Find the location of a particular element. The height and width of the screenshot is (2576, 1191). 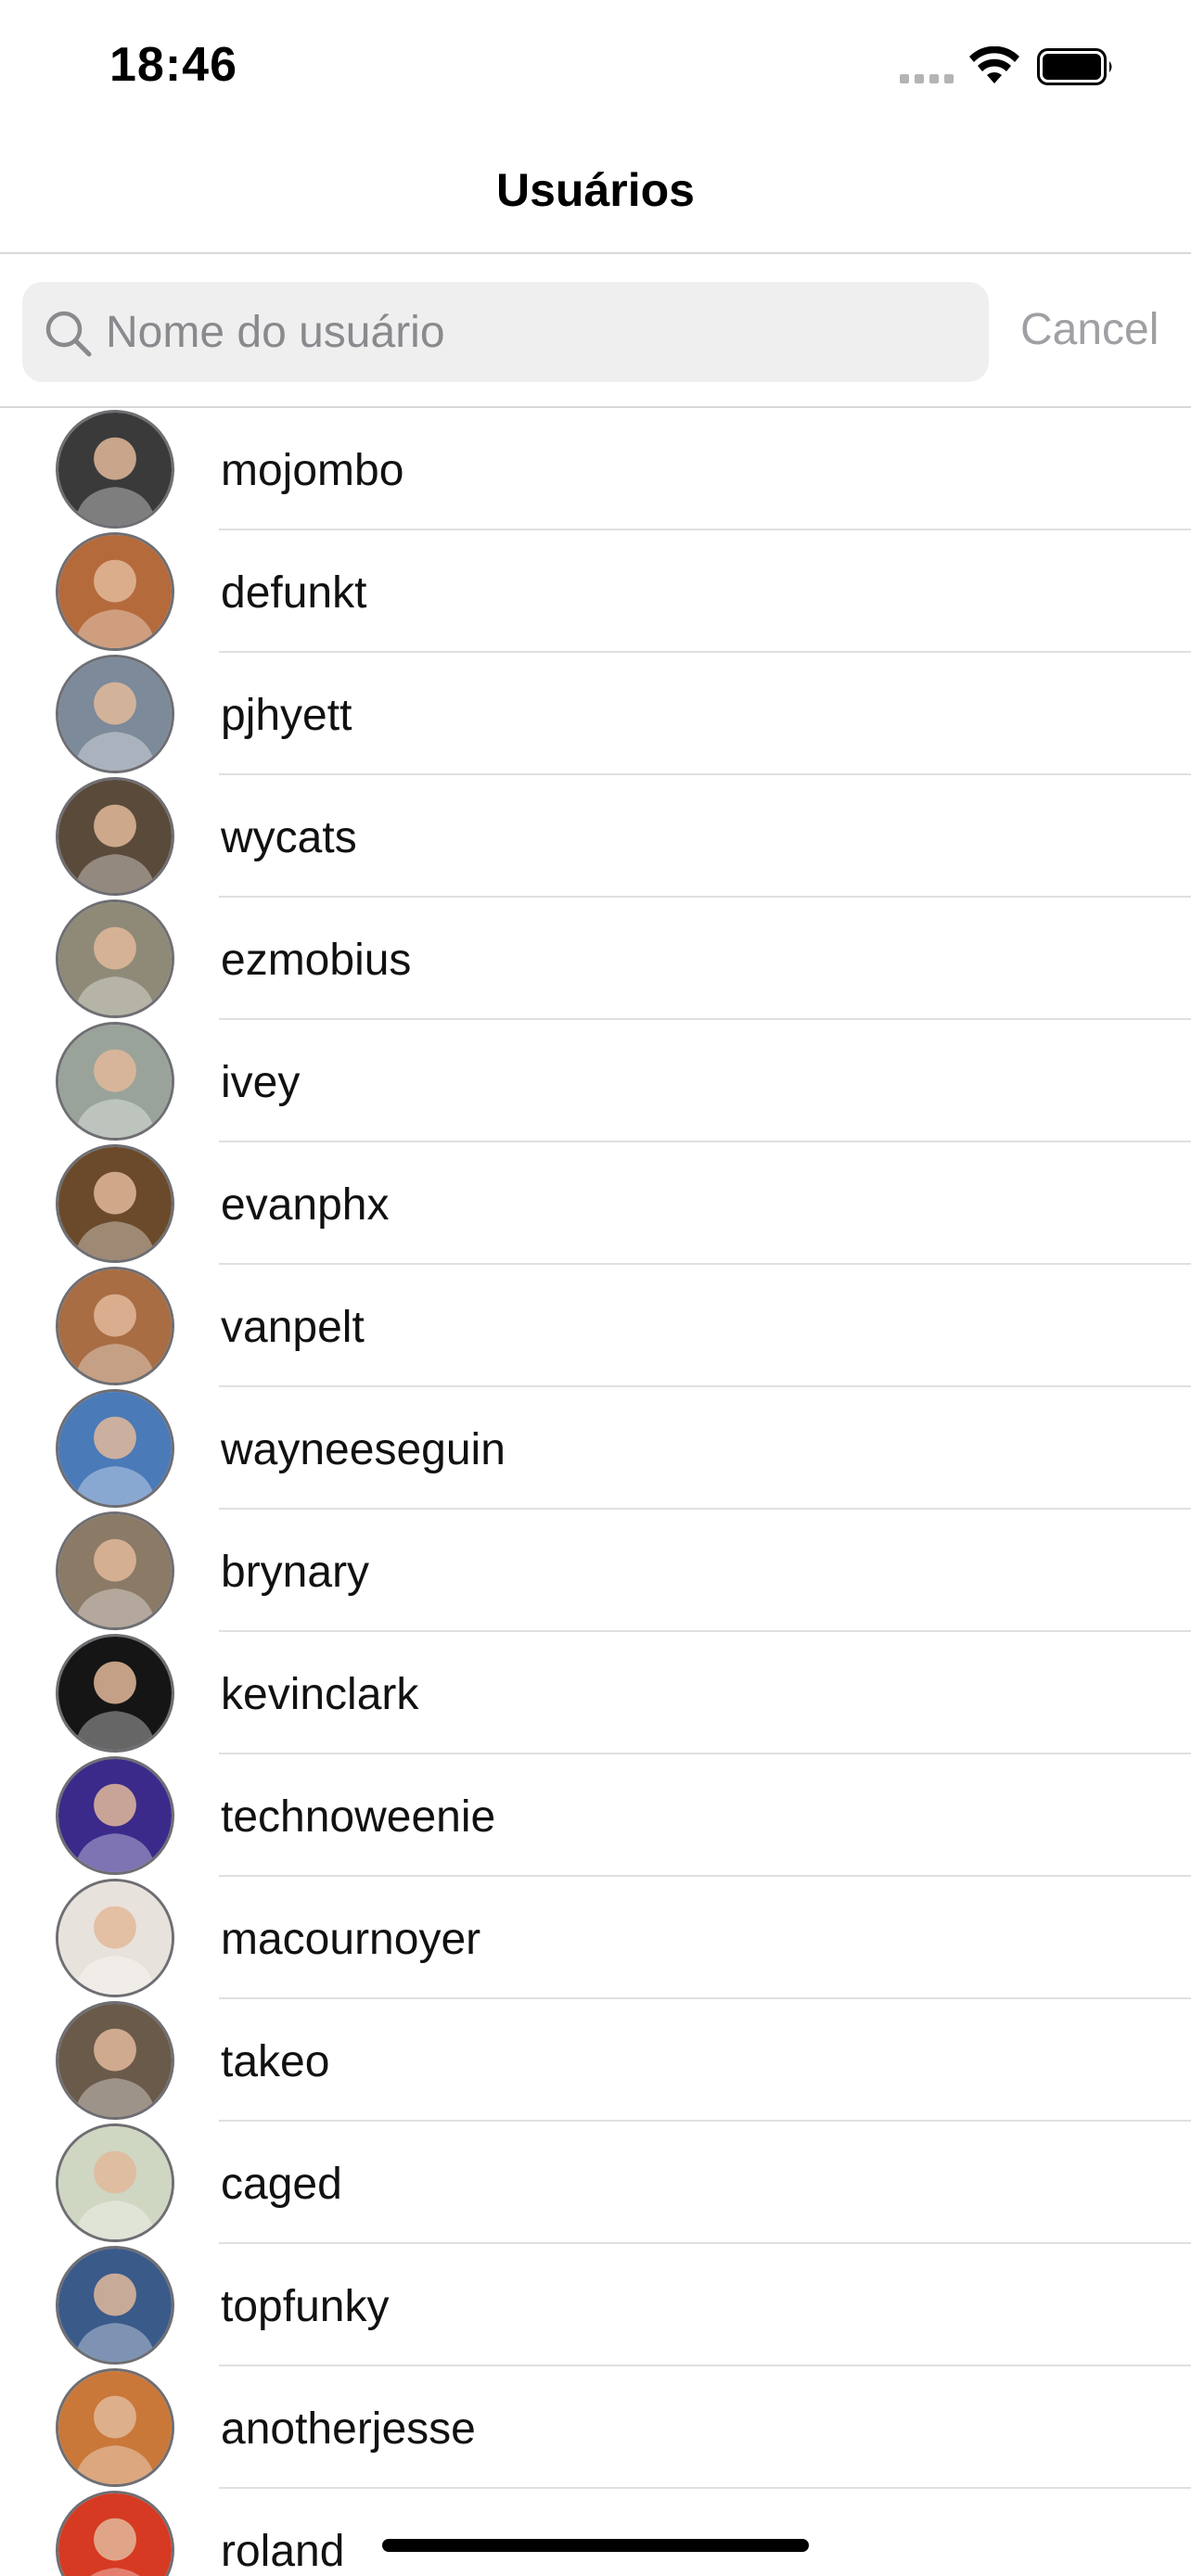

search-bar: Cancel is located at coordinates (595, 331).